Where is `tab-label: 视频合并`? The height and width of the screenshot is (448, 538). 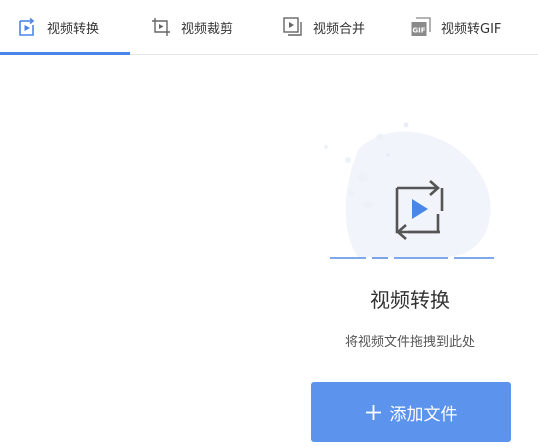 tab-label: 视频合并 is located at coordinates (339, 29).